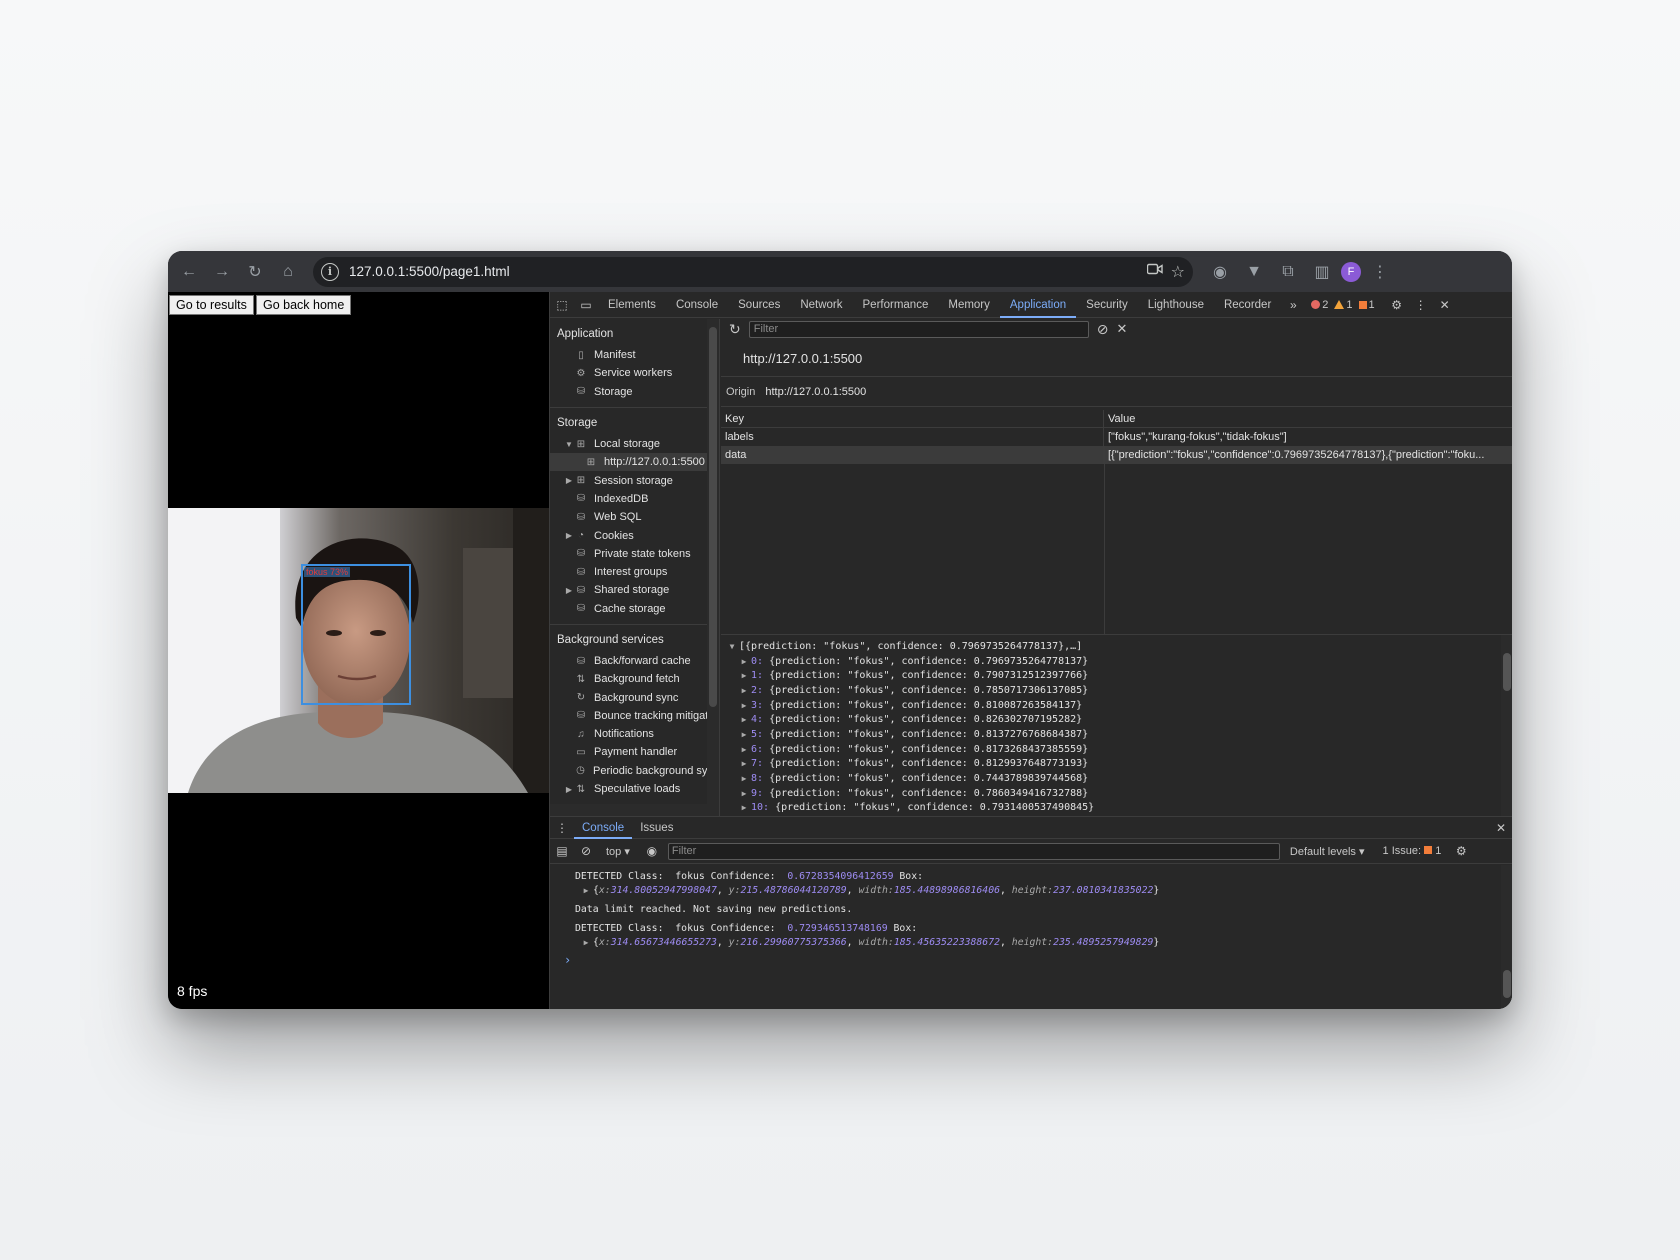  Describe the element at coordinates (634, 789) in the screenshot. I see `sidebar-item-speculative-loads: ▶ ⇅ Speculative loads` at that location.